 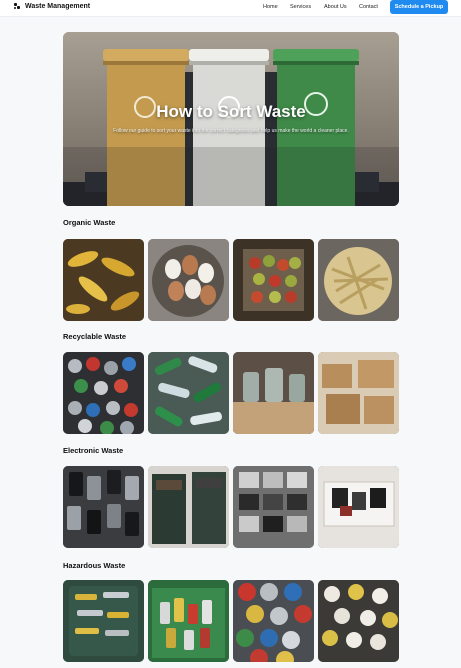 What do you see at coordinates (17, 6) in the screenshot?
I see `logo-icon` at bounding box center [17, 6].